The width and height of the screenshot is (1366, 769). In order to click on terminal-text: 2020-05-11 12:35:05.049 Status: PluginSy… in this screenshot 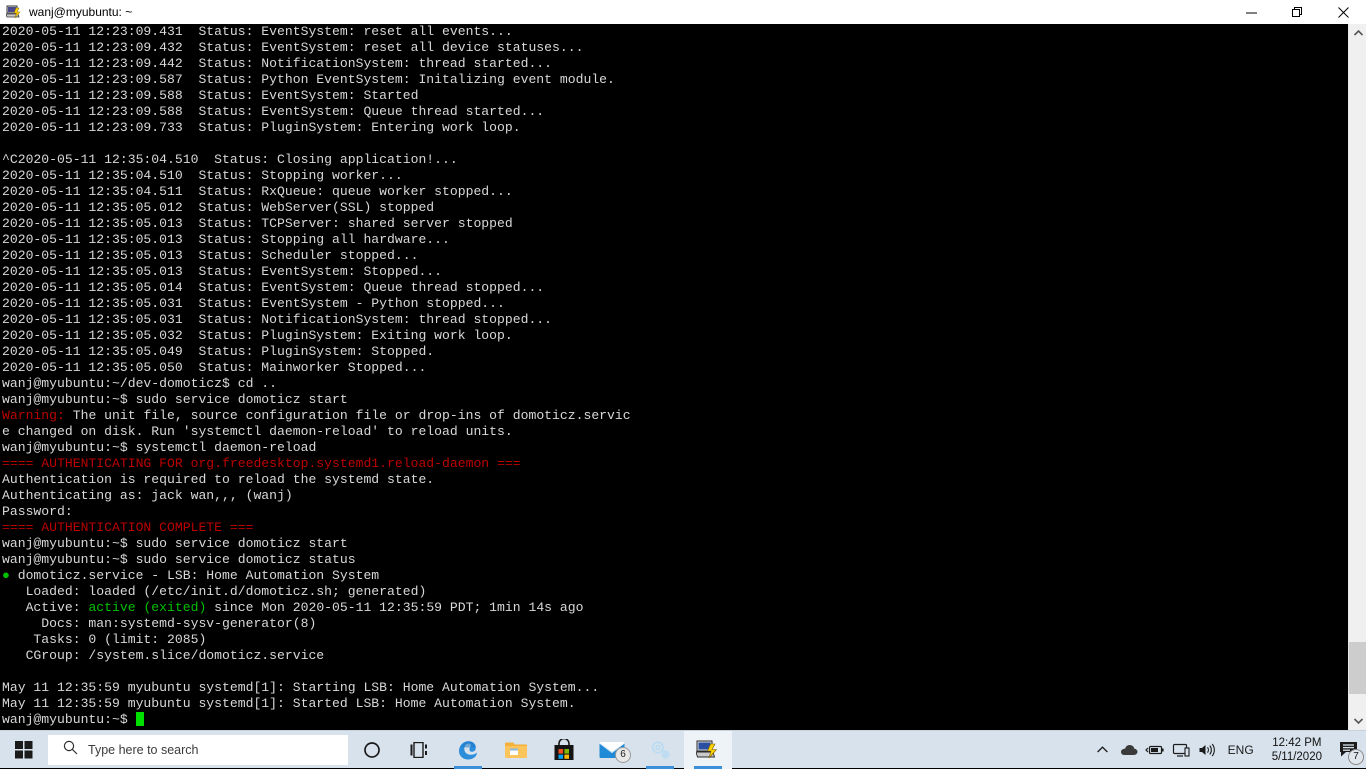, I will do `click(218, 351)`.